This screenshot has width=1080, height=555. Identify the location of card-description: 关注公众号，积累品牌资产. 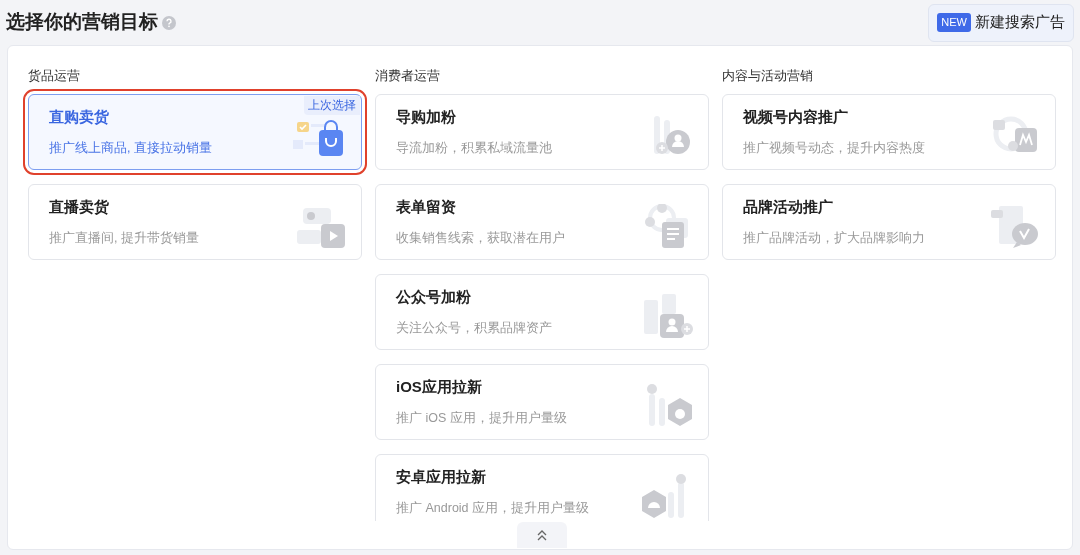
(474, 328).